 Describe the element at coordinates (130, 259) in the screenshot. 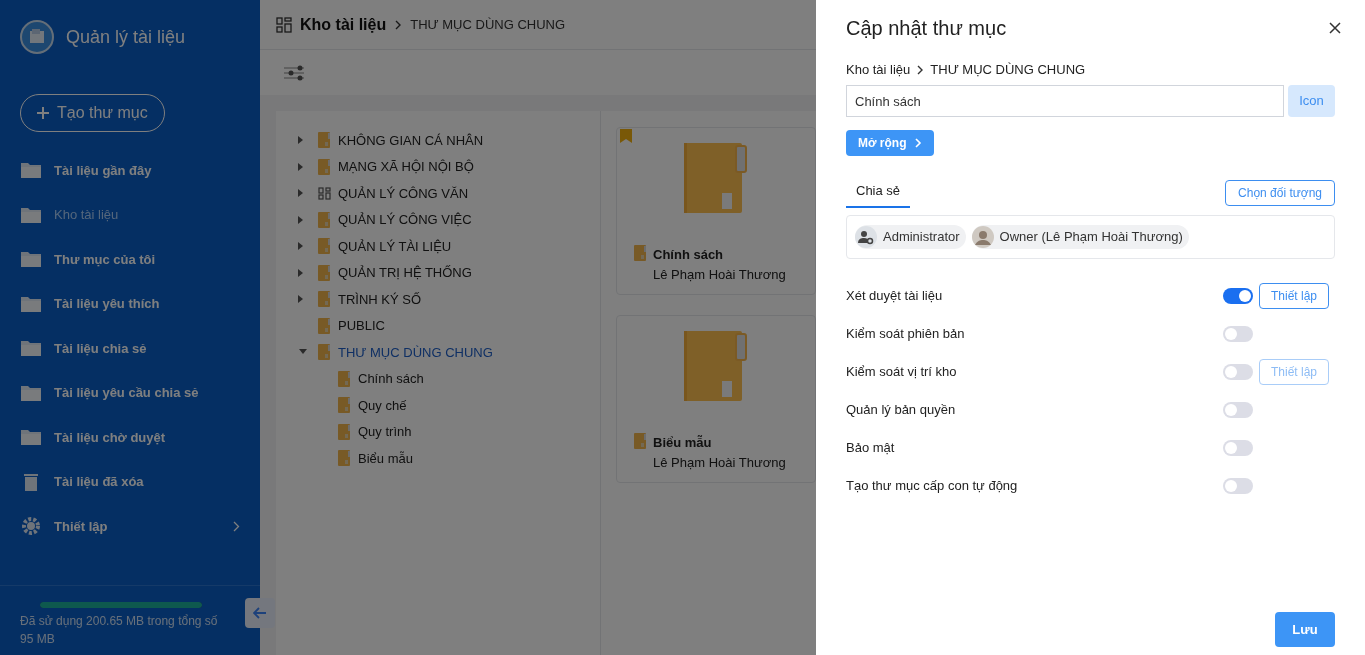

I see `sidebar-item: Thư mục của tôi` at that location.